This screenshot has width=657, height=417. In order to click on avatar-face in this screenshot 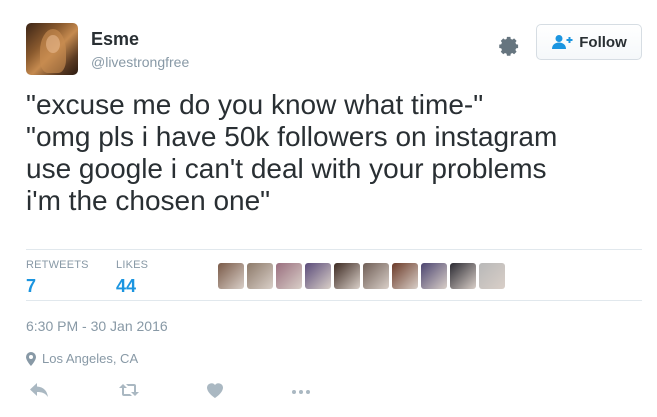, I will do `click(53, 44)`.